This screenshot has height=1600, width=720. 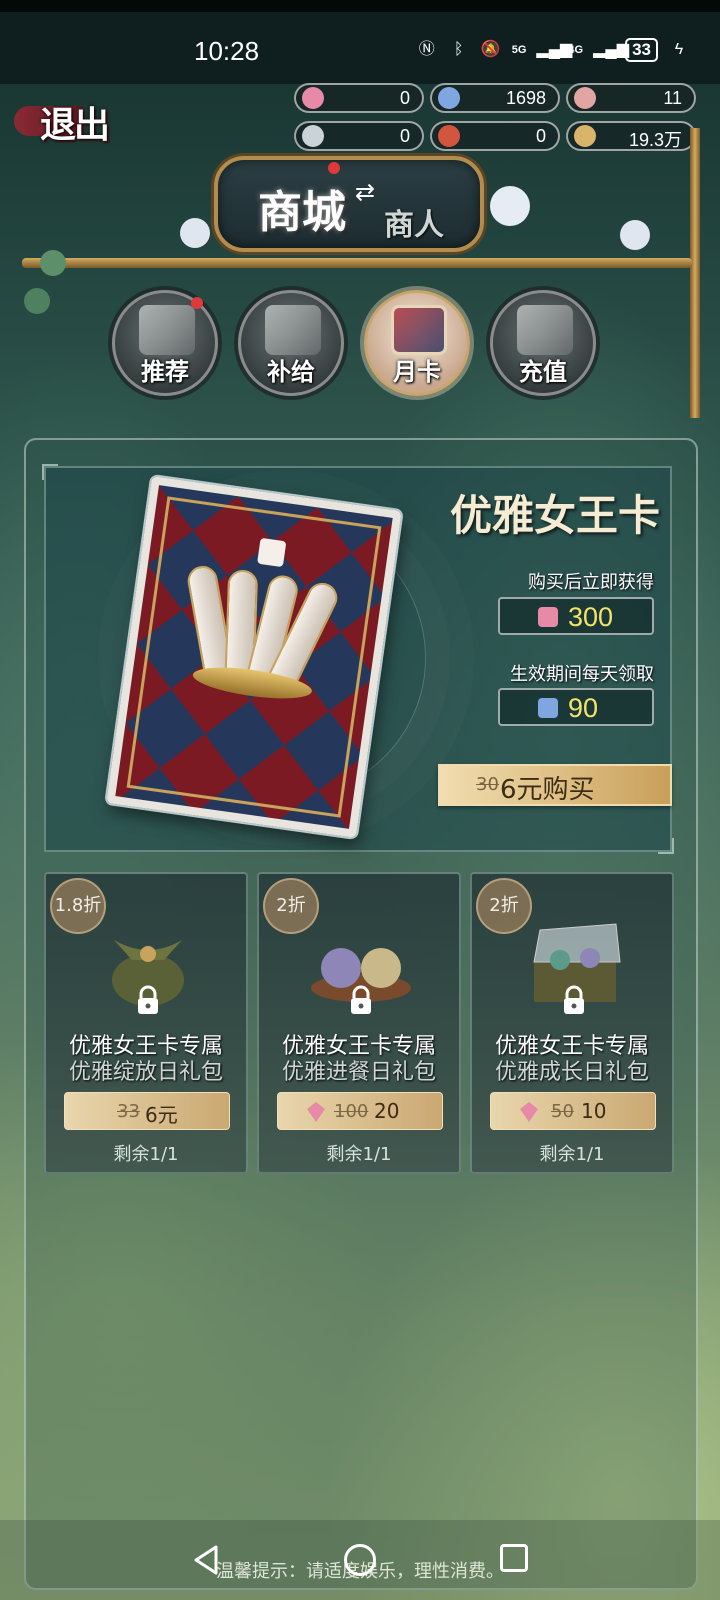 I want to click on mute-bell-icon: 🔕, so click(x=490, y=49).